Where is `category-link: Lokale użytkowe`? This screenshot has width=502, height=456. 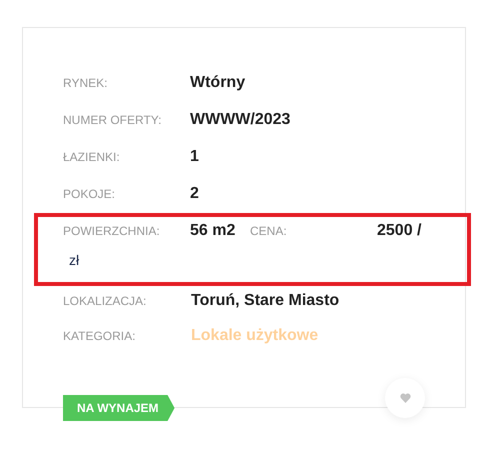
category-link: Lokale użytkowe is located at coordinates (254, 336).